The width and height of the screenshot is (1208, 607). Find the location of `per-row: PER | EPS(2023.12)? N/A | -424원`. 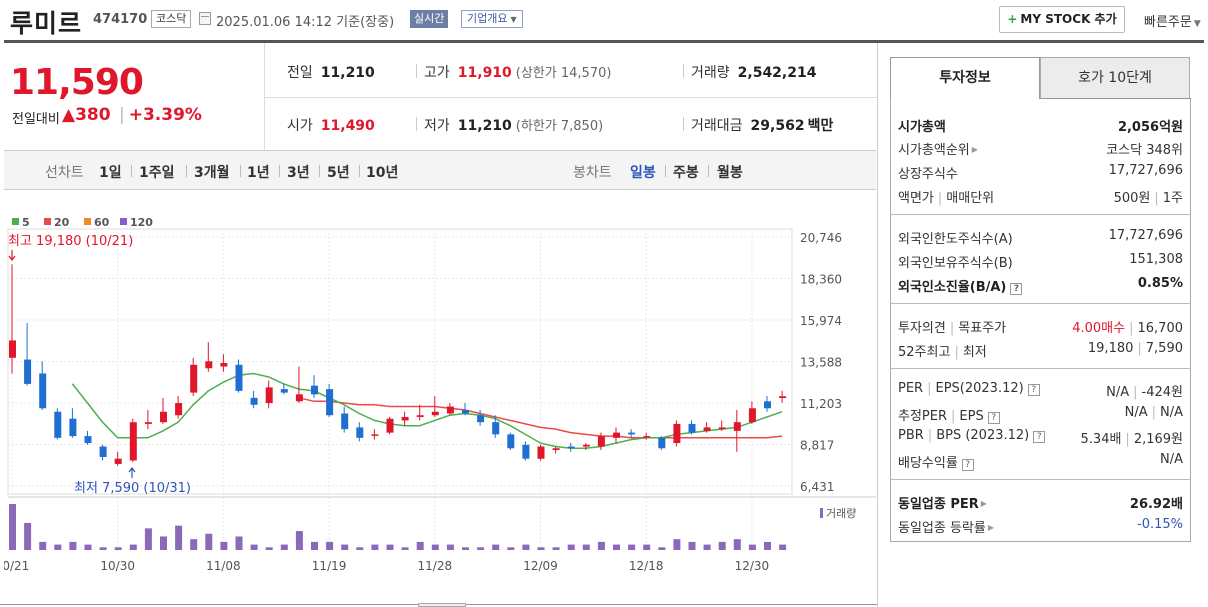

per-row: PER | EPS(2023.12)? N/A | -424원 is located at coordinates (1040, 391).